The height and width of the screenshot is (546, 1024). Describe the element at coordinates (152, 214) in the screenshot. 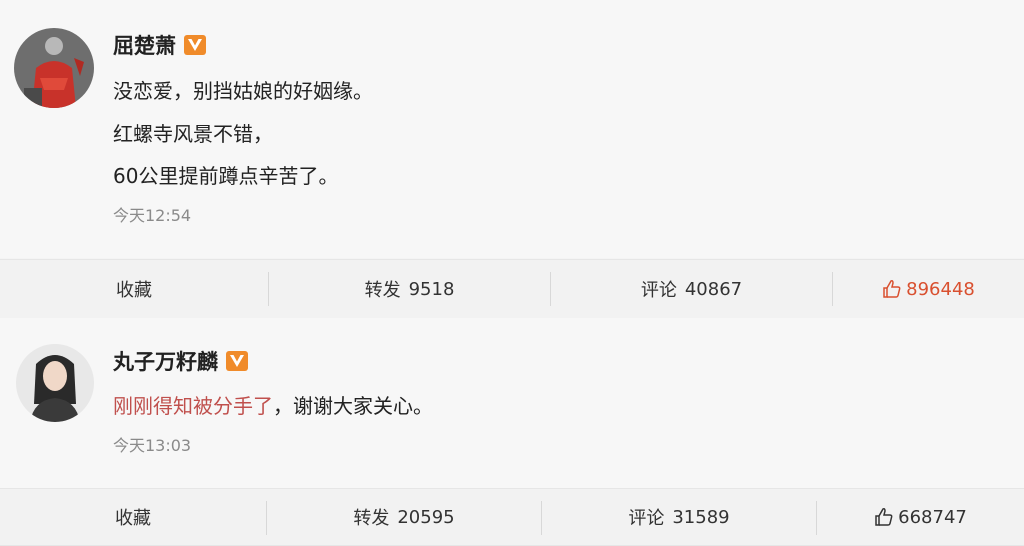

I see `post-timestamp: 今天12:54` at that location.